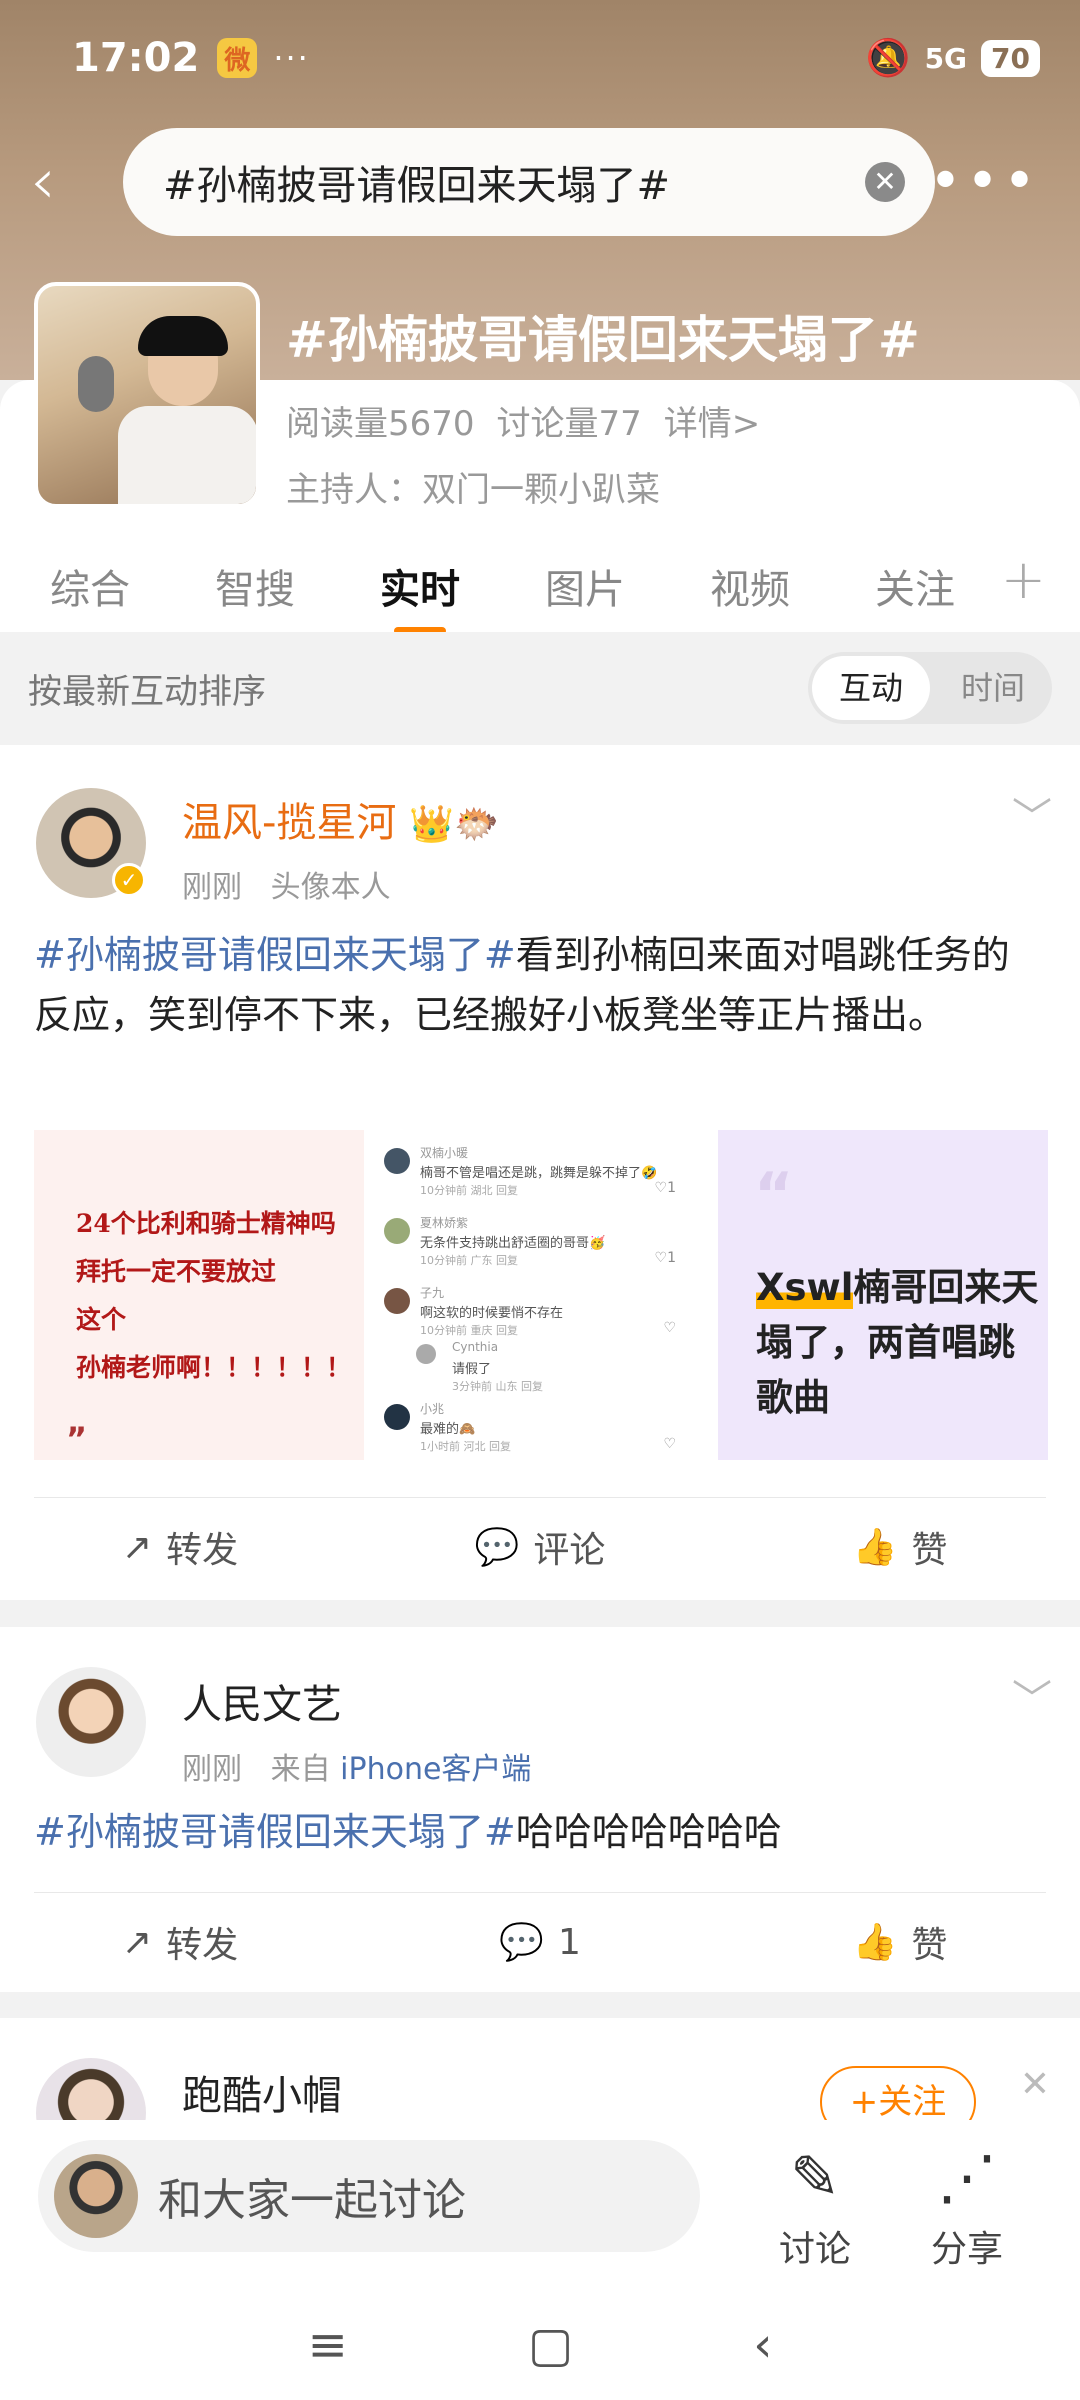 This screenshot has height=2400, width=1080. I want to click on system-nav-bar: ≡ ▢ ‹, so click(540, 2345).